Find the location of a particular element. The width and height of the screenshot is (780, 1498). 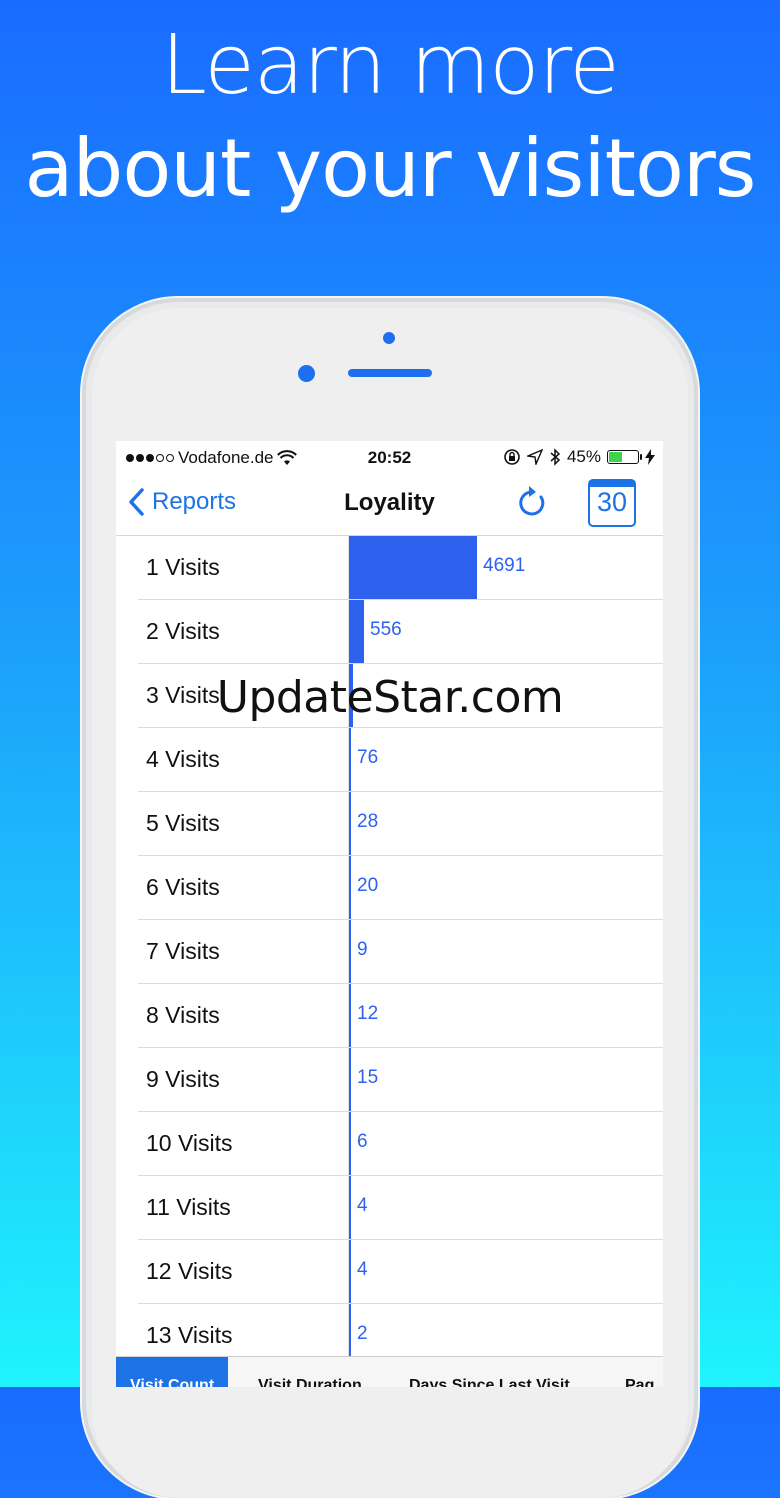

front-camera is located at coordinates (389, 338).